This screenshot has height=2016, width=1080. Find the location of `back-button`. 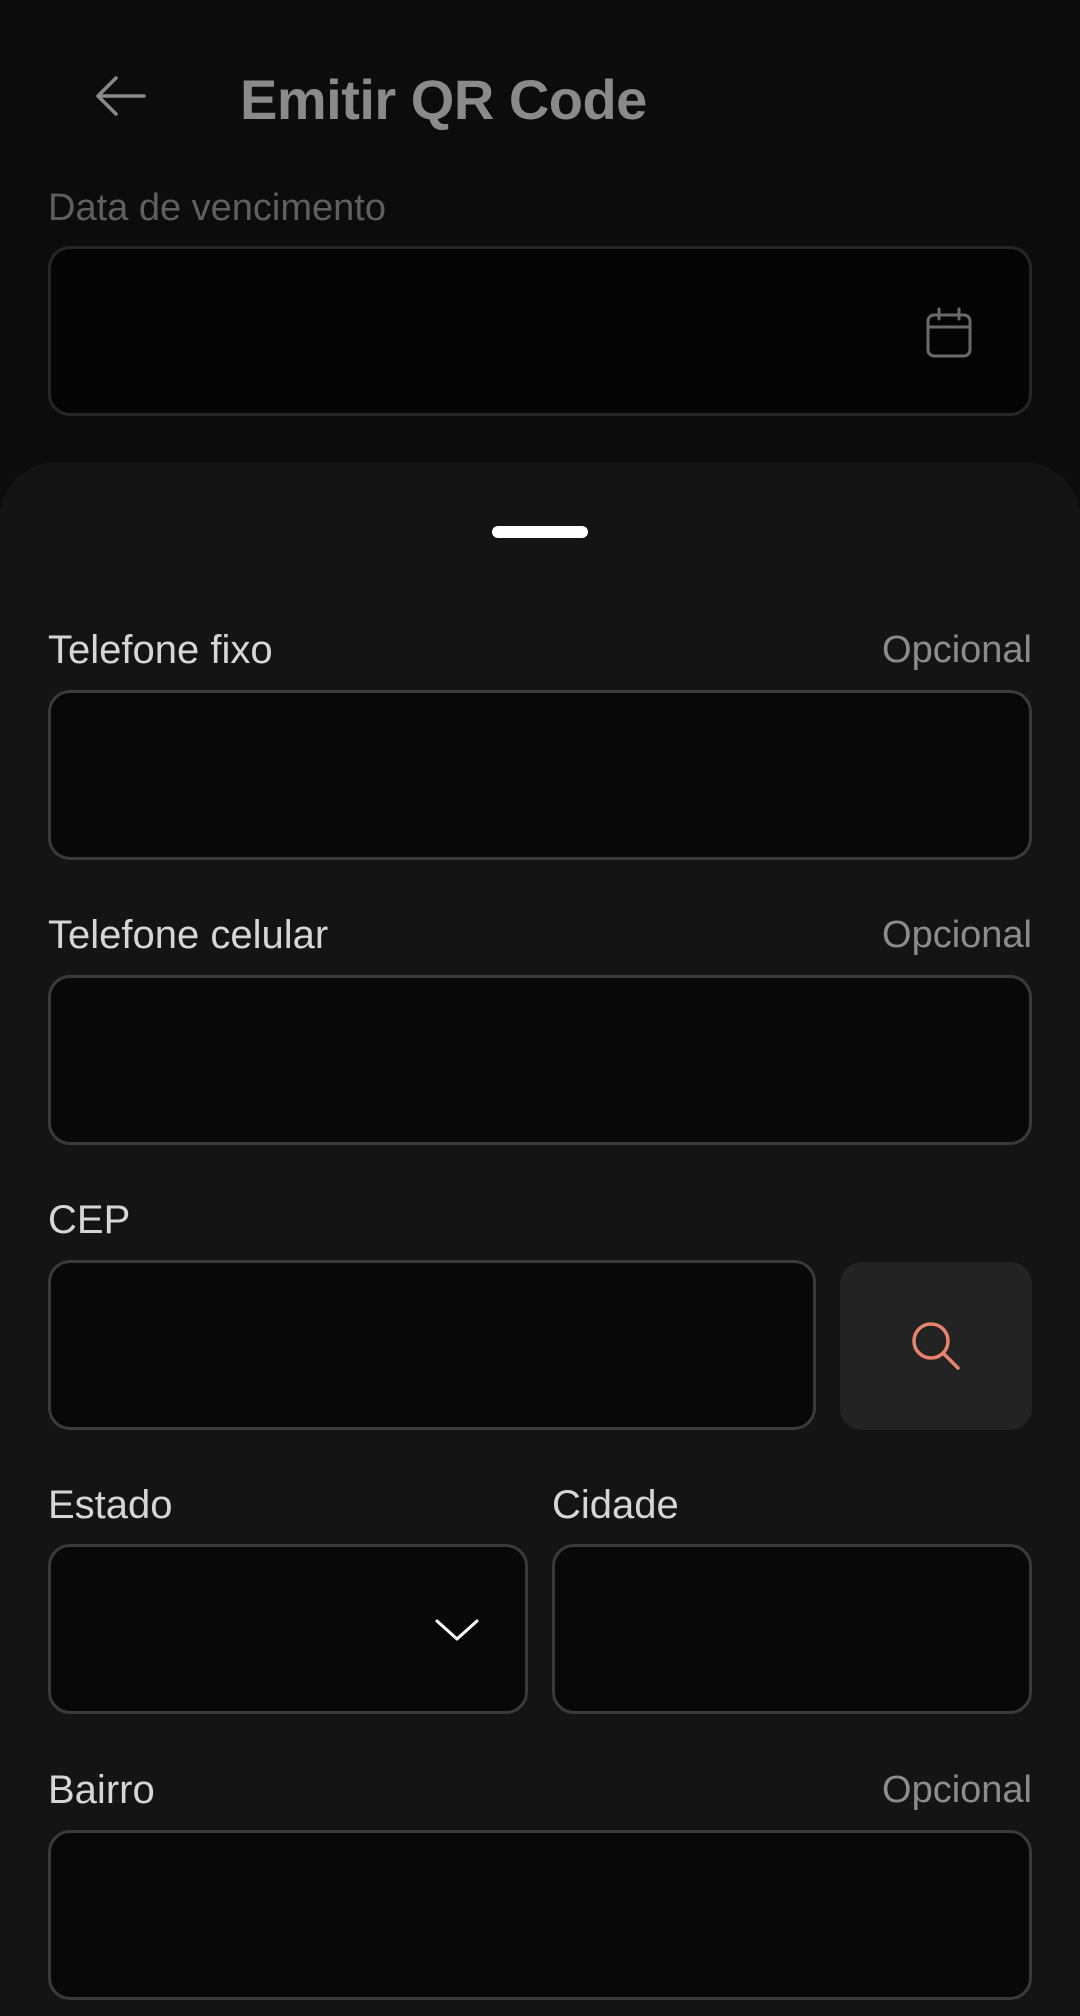

back-button is located at coordinates (120, 96).